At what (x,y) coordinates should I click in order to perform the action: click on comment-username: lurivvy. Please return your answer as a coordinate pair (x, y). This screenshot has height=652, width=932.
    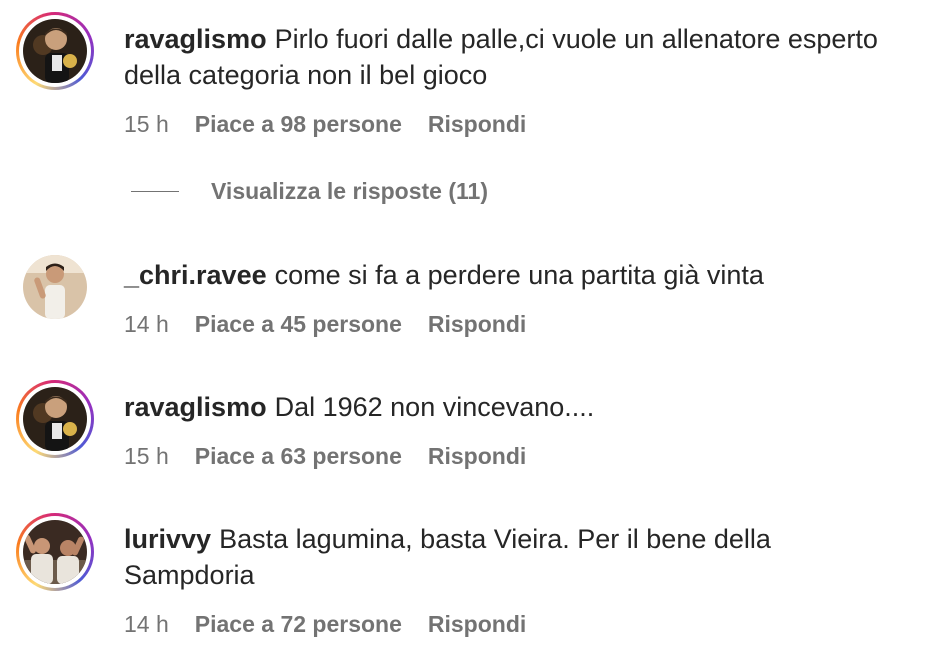
    Looking at the image, I should click on (167, 539).